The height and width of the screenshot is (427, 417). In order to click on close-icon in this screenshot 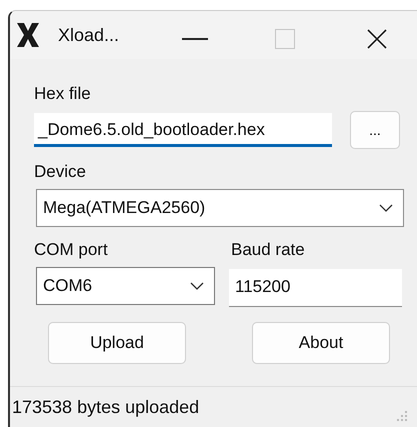, I will do `click(377, 39)`.